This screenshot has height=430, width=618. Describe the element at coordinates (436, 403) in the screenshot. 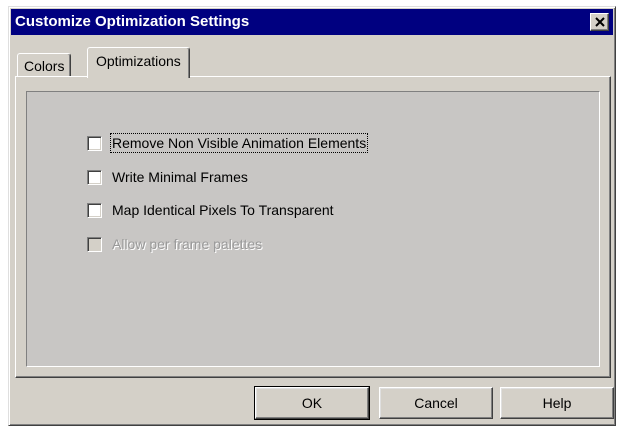

I see `cancel-button: Cancel` at that location.